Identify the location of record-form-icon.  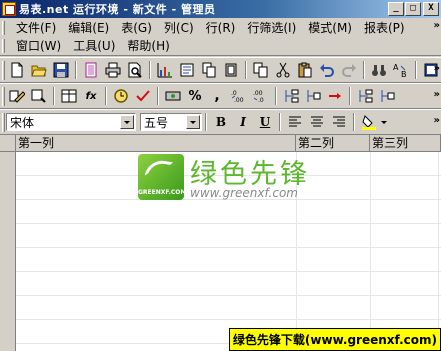
(39, 96).